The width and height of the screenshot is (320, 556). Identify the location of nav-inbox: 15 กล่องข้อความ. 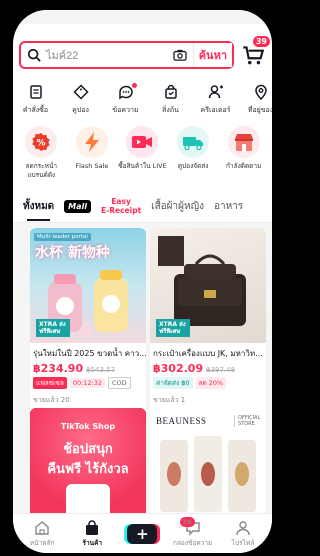
(193, 532).